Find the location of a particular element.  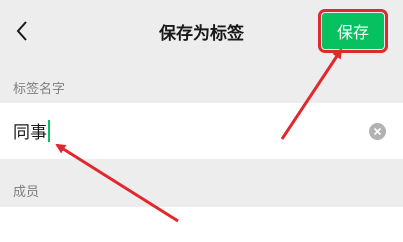

clear-circle-icon is located at coordinates (377, 131).